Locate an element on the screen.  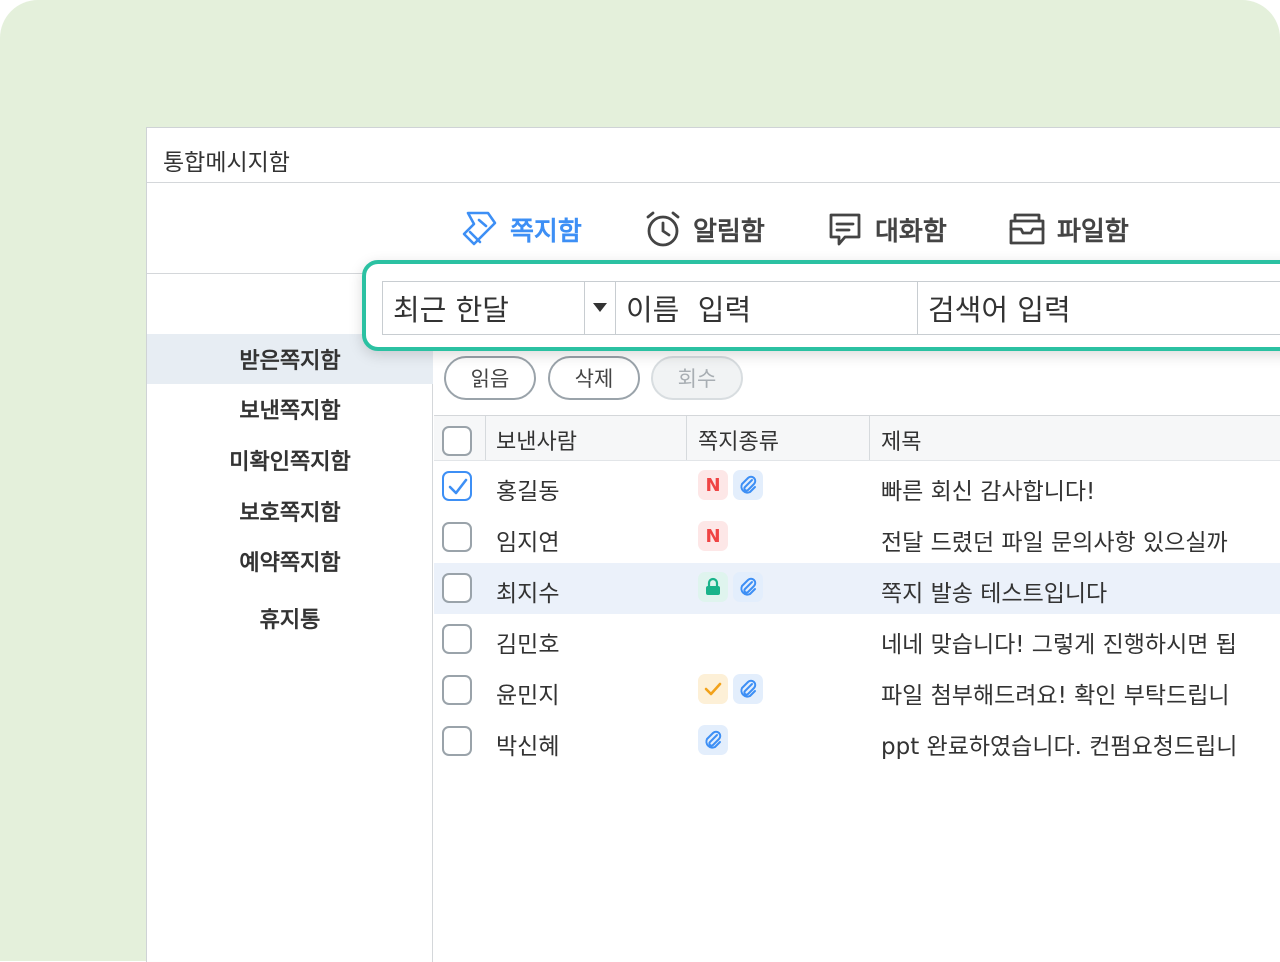
delete-button: 삭제 is located at coordinates (594, 378).